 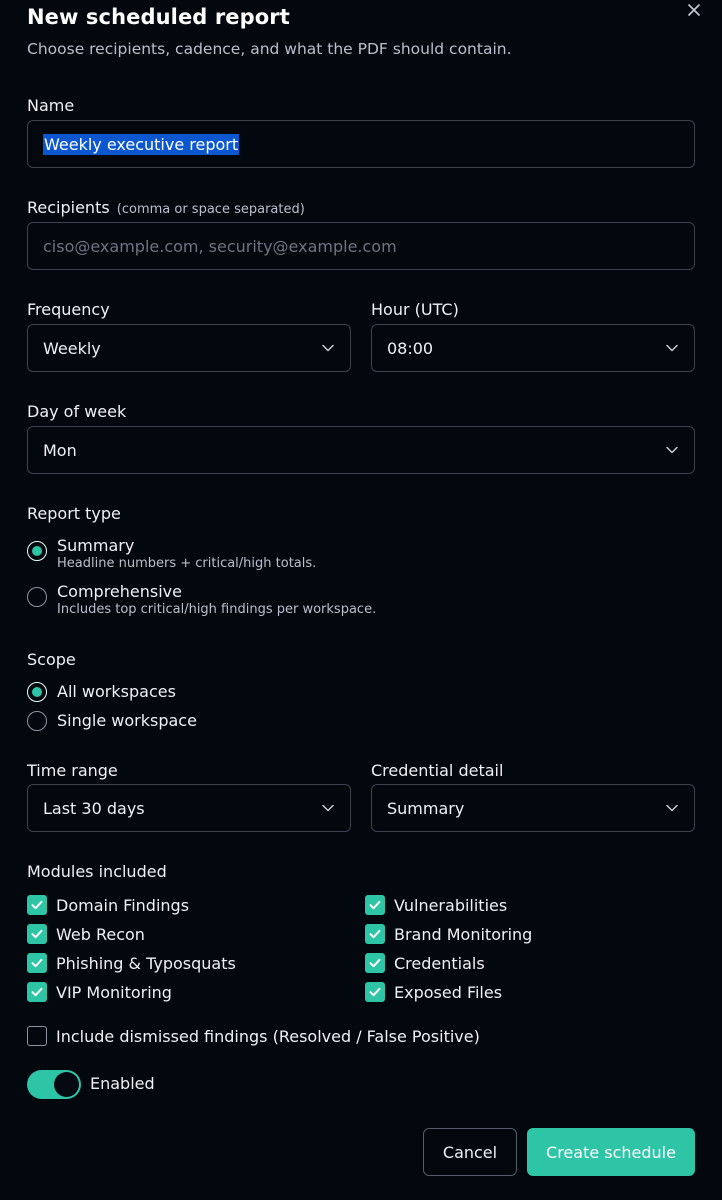 I want to click on scope-all-workspaces-radio: All workspaces, so click(x=101, y=692).